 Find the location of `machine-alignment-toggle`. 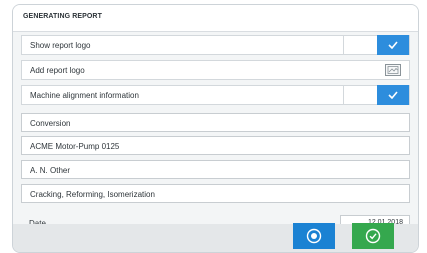

machine-alignment-toggle is located at coordinates (376, 95).